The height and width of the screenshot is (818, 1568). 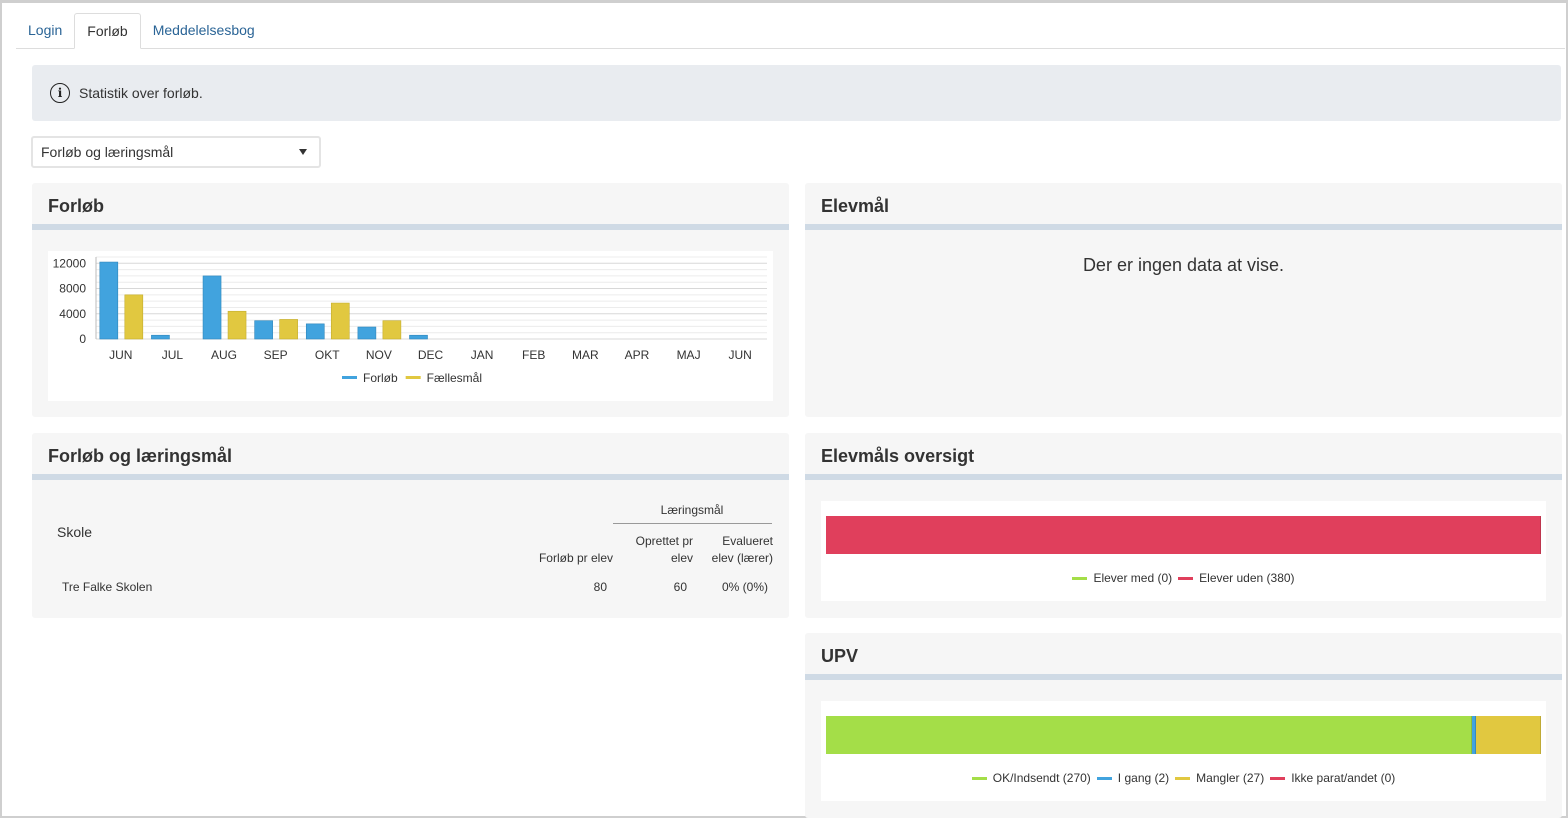 What do you see at coordinates (1183, 206) in the screenshot?
I see `panel-title: Elevmål` at bounding box center [1183, 206].